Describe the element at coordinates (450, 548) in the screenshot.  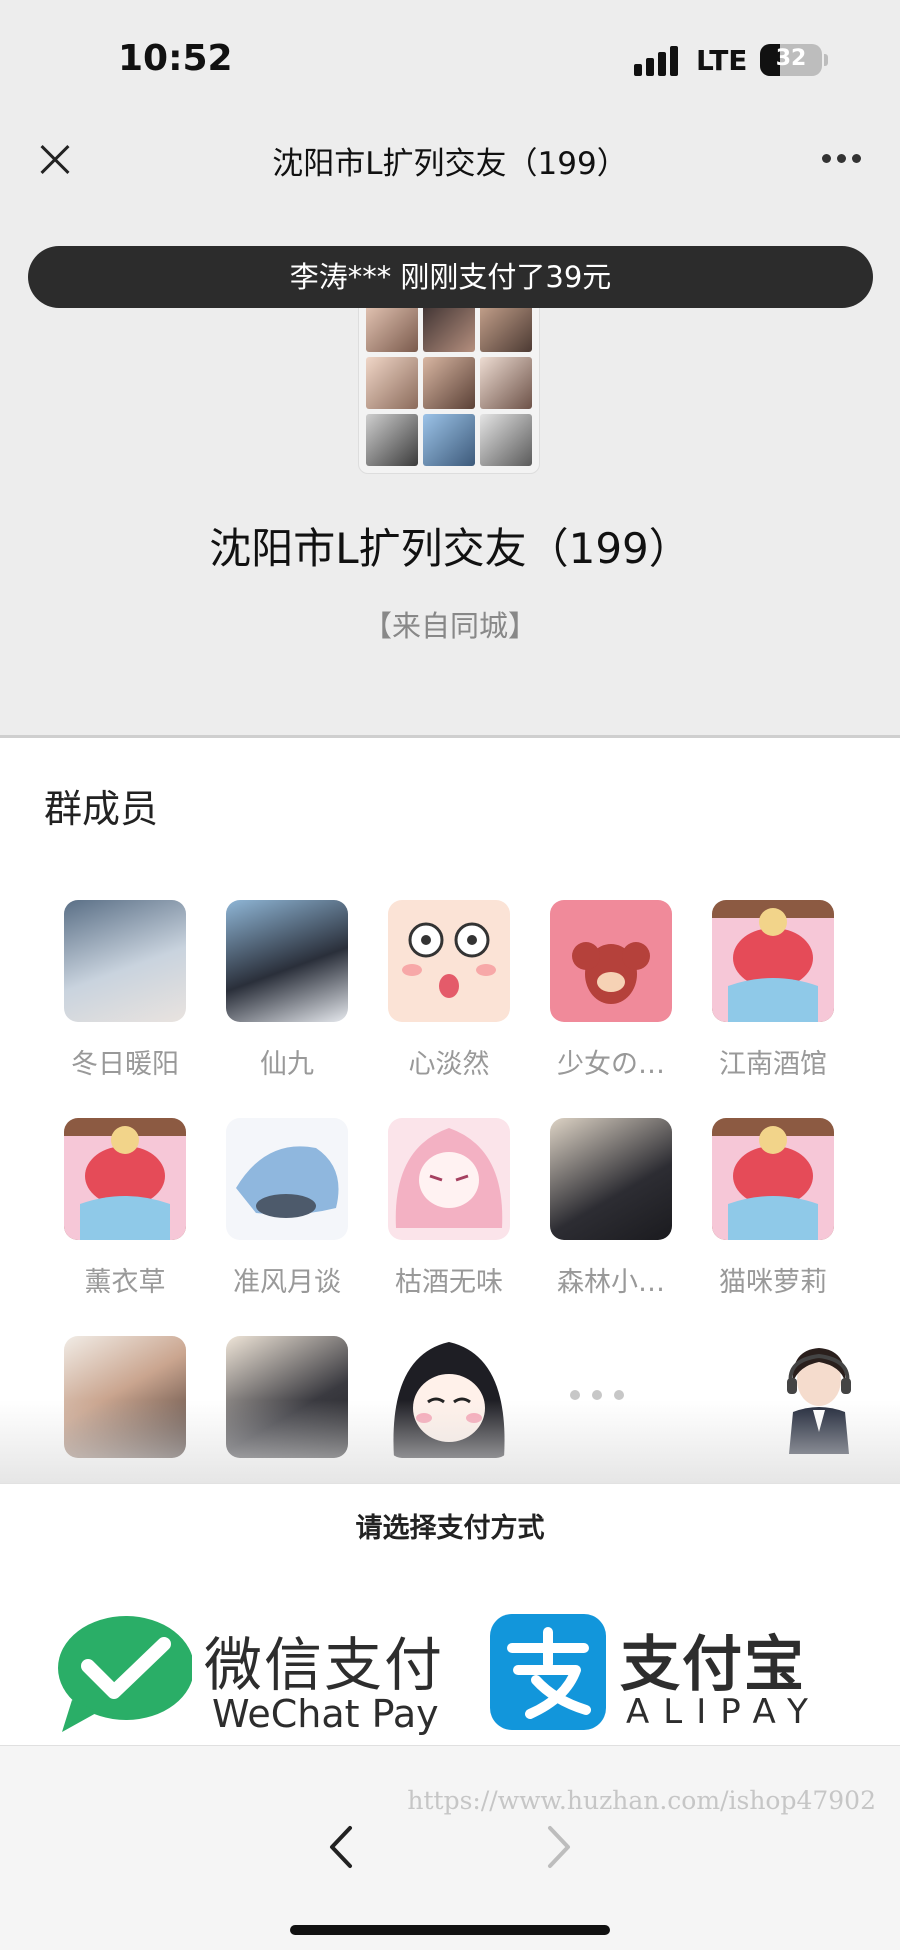
I see `group-title: 沈阳市L扩列交友（199）` at that location.